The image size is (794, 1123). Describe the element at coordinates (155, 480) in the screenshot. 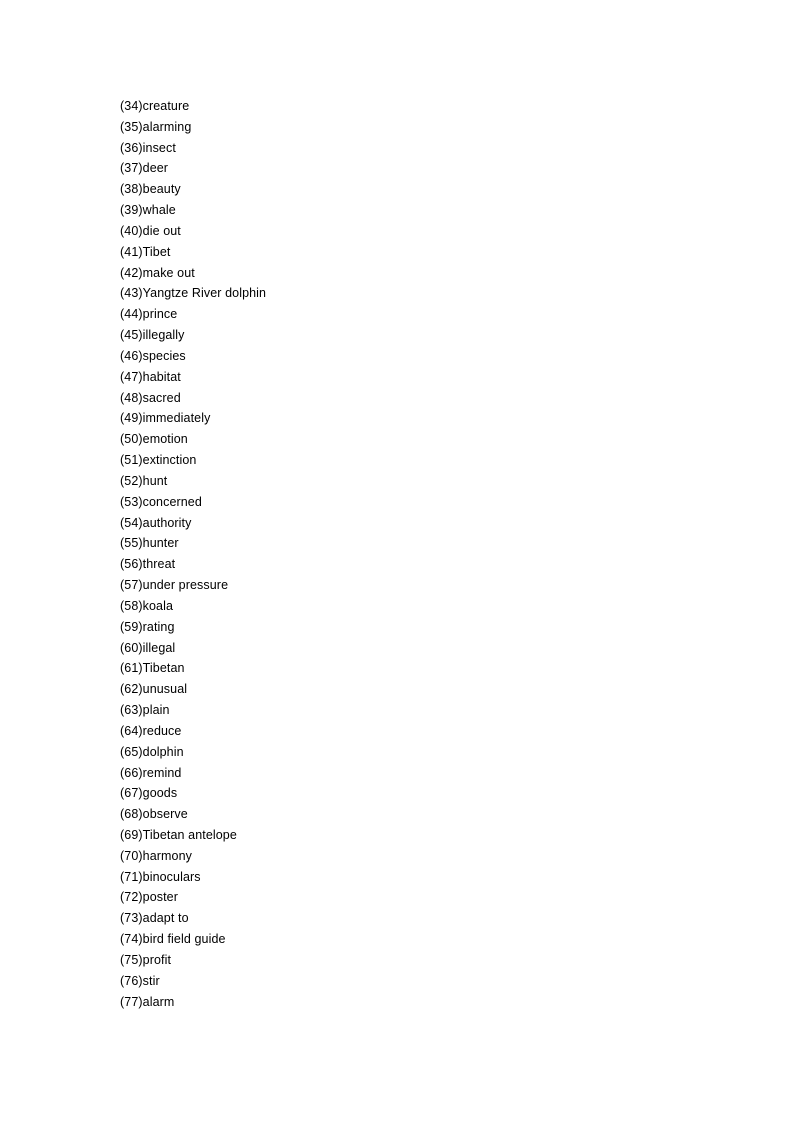

I see `item-word: hunt` at that location.